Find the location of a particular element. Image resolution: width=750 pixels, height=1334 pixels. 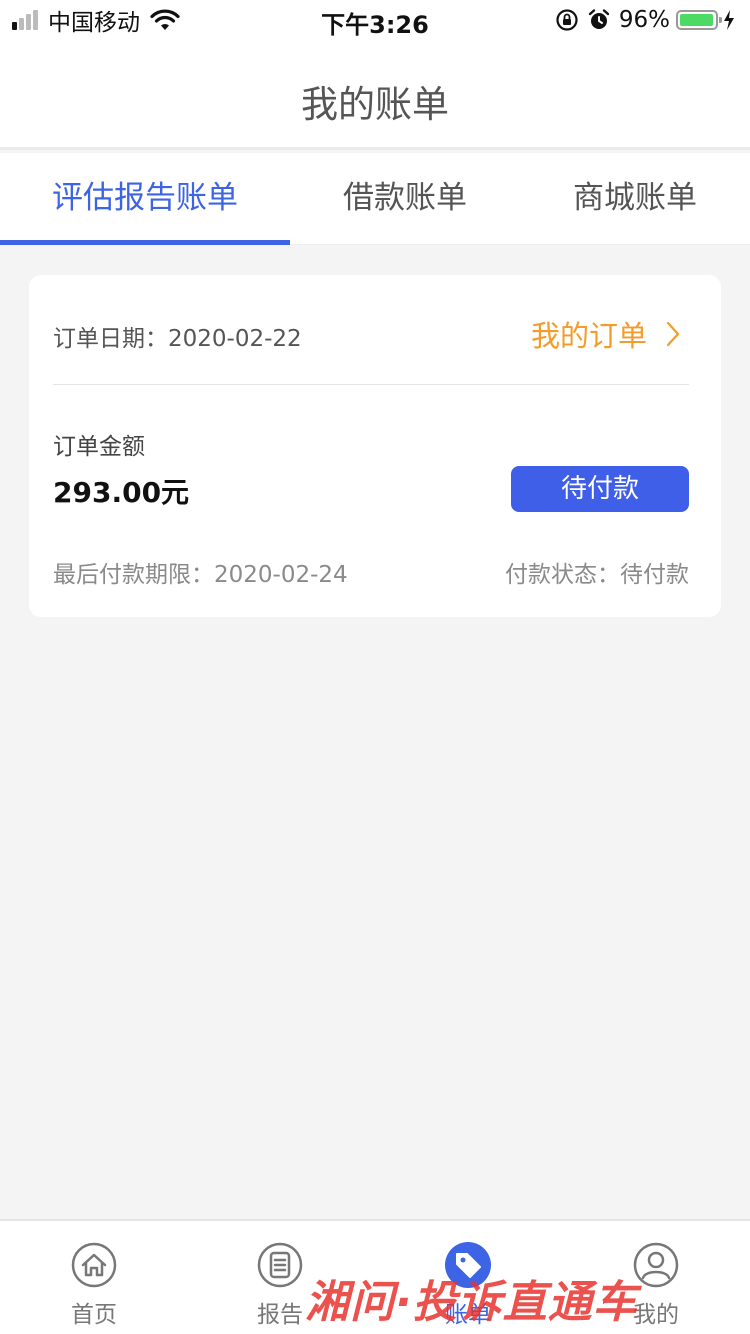

order-amount-label: 订单金额 is located at coordinates (99, 447).